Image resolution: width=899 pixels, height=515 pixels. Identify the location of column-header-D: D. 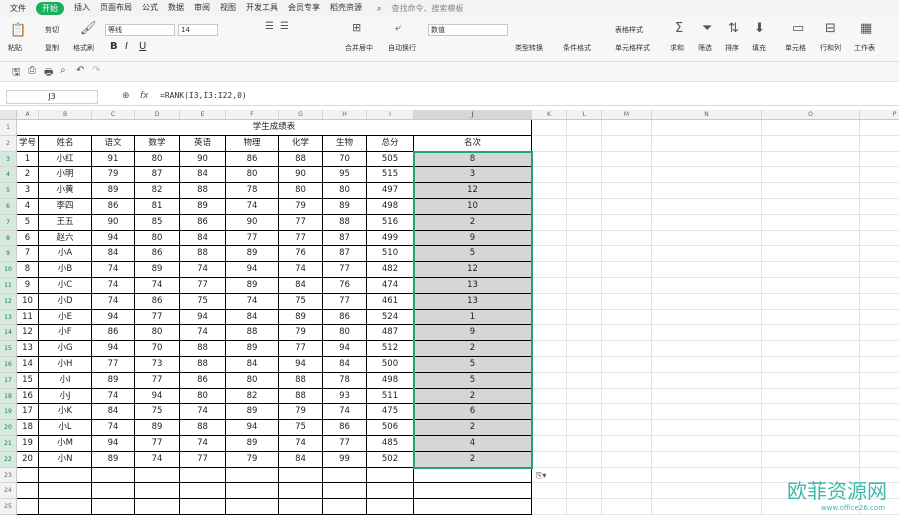
(157, 115).